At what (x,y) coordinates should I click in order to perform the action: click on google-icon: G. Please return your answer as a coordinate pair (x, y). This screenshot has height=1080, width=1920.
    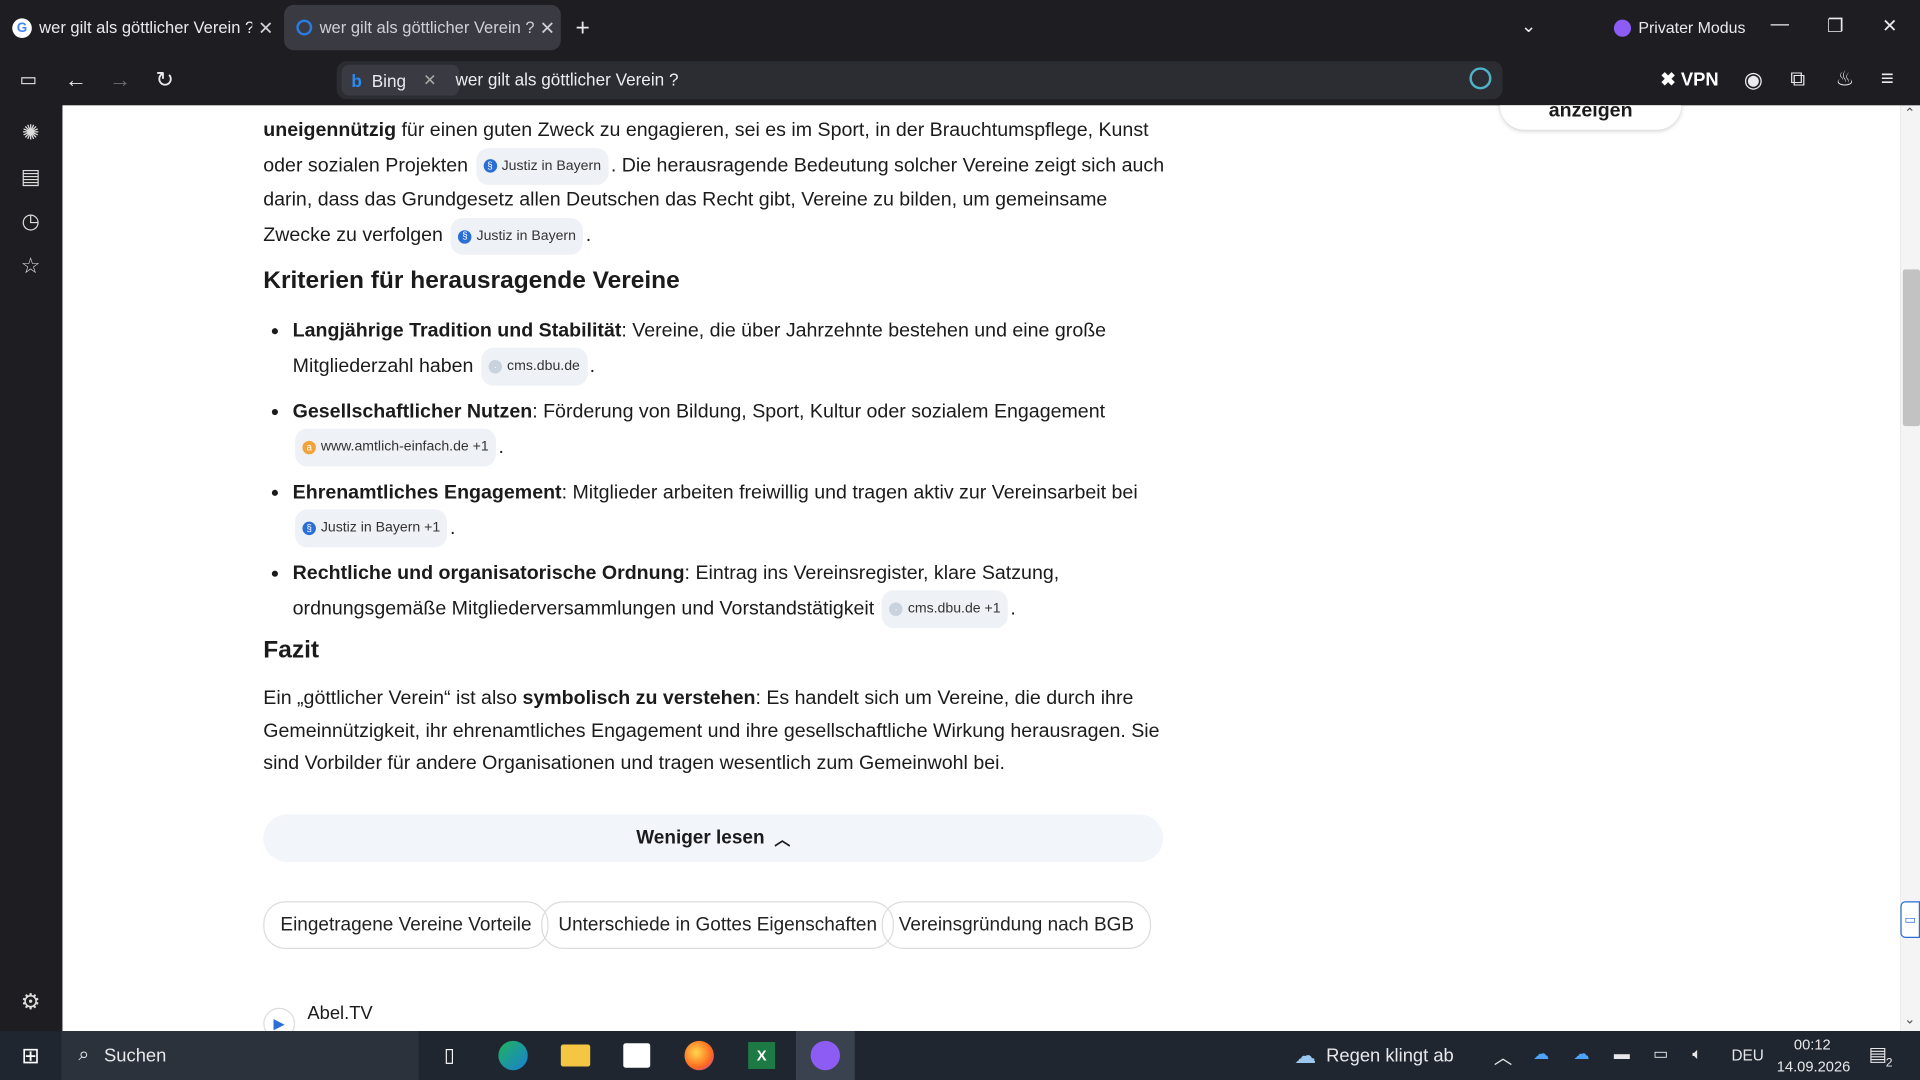
    Looking at the image, I should click on (22, 27).